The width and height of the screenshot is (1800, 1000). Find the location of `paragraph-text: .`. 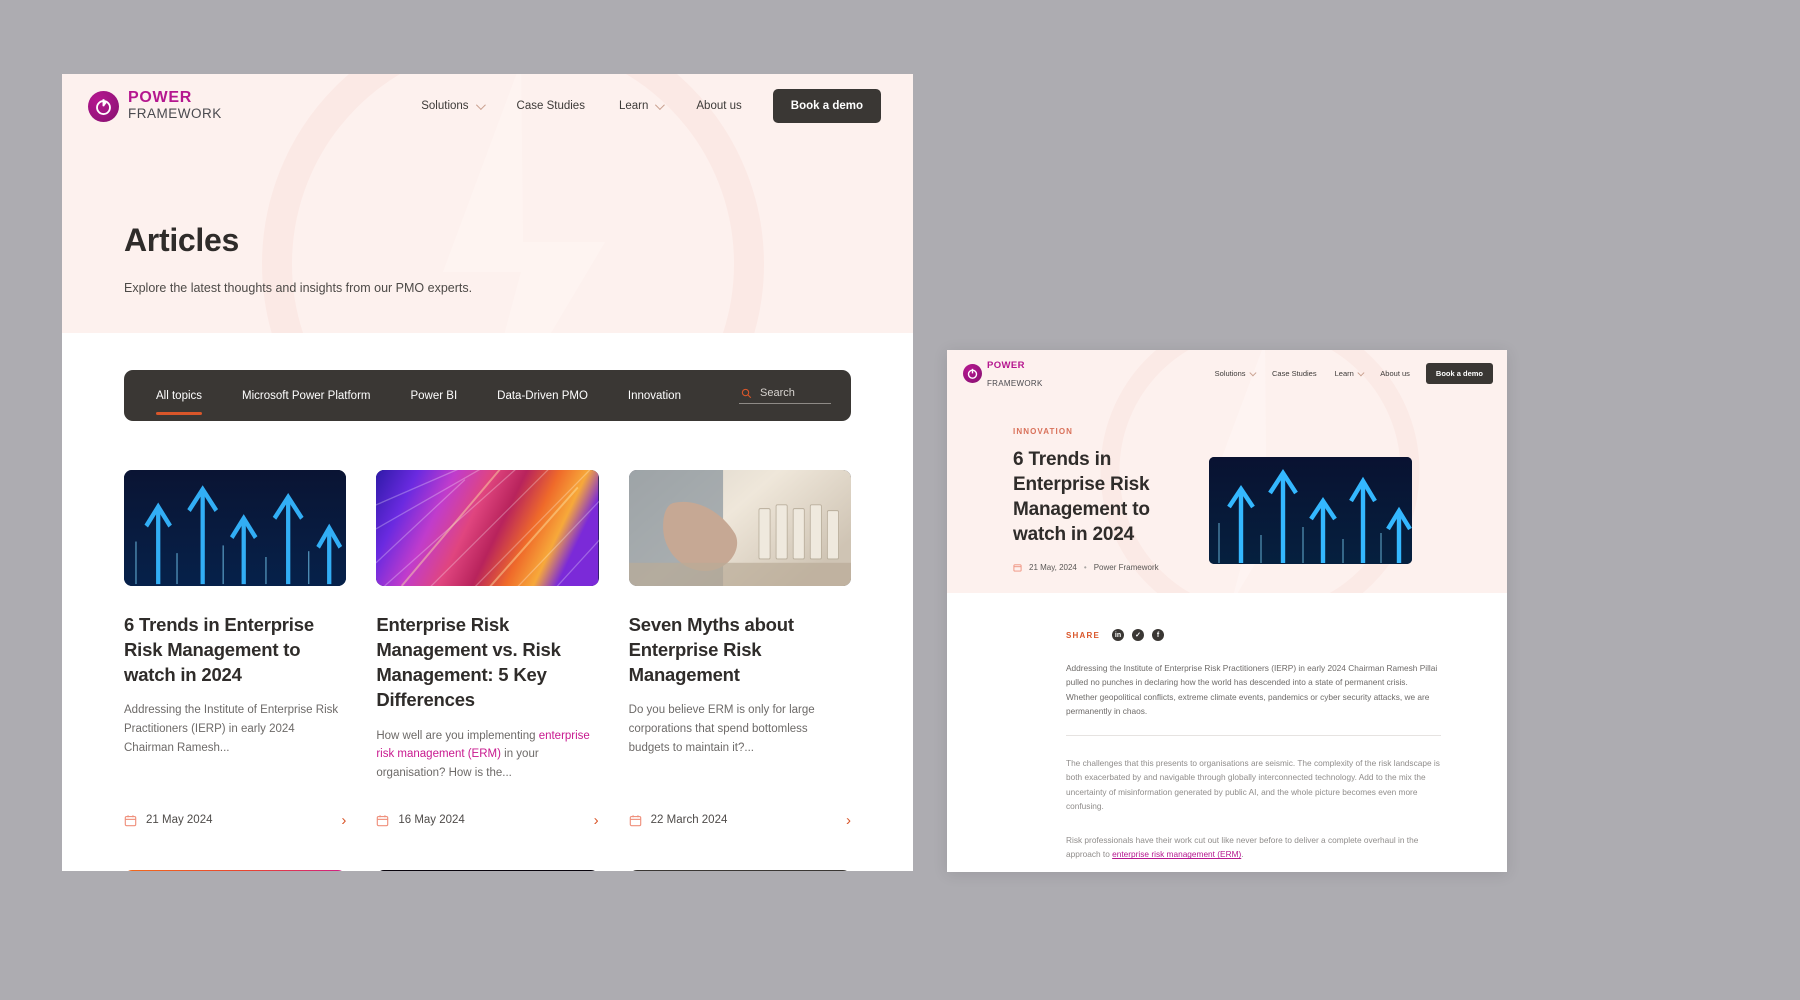

paragraph-text: . is located at coordinates (1242, 854).